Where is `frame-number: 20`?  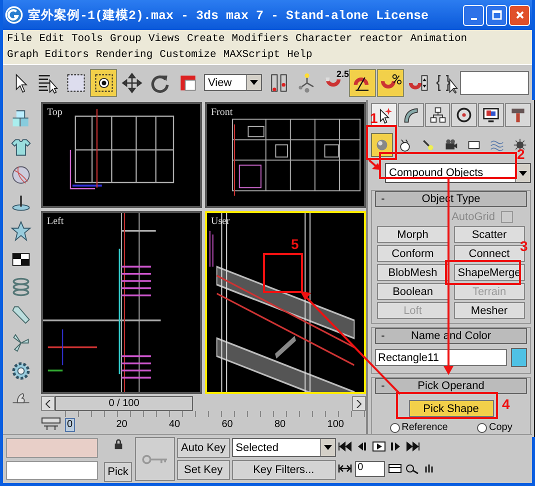
frame-number: 20 is located at coordinates (122, 425).